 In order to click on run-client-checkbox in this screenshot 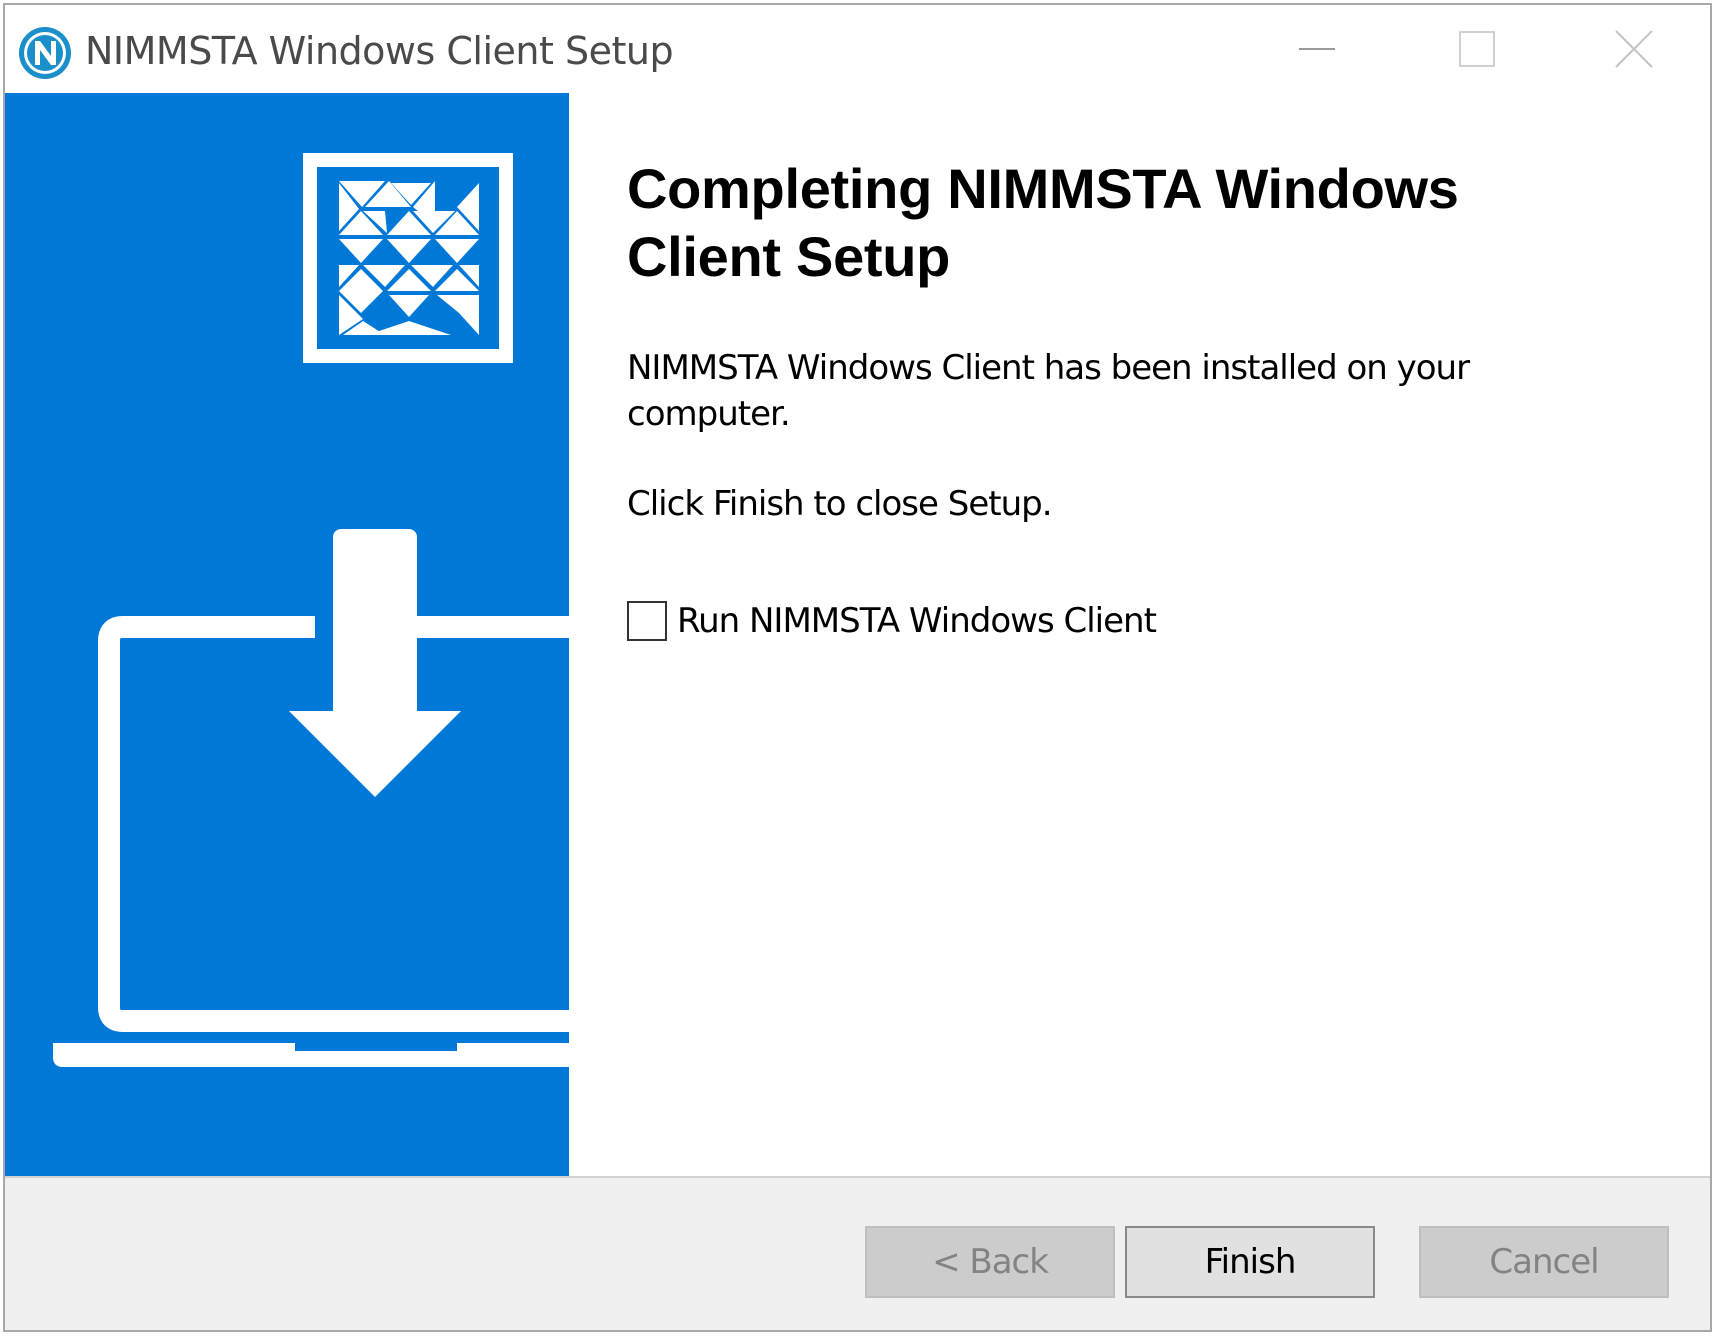, I will do `click(647, 621)`.